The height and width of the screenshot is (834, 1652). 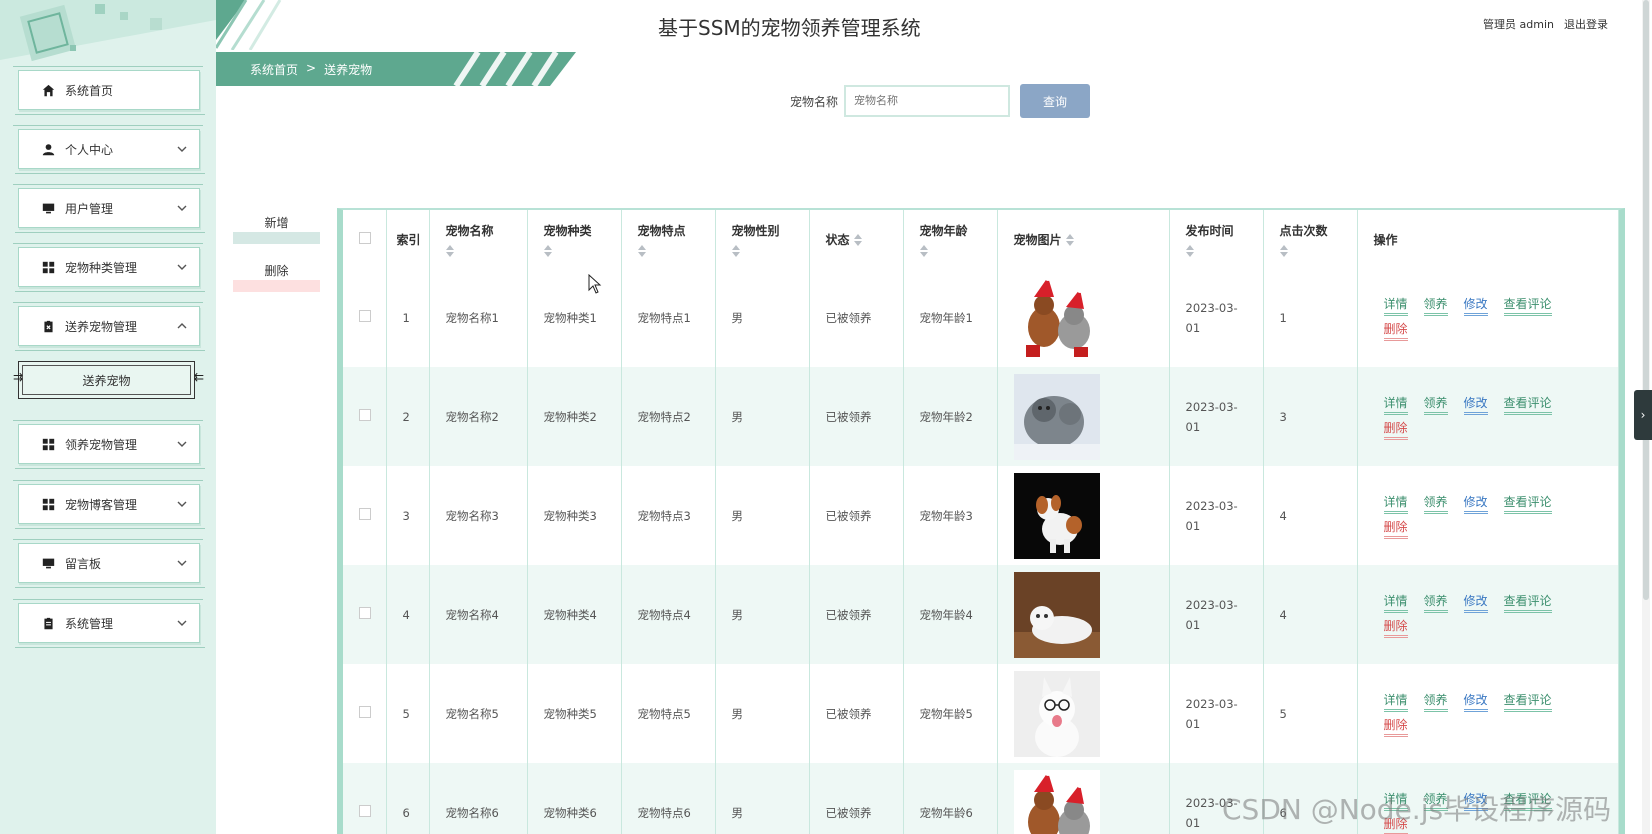 What do you see at coordinates (109, 563) in the screenshot?
I see `sidebar-item-message-board: 留言板` at bounding box center [109, 563].